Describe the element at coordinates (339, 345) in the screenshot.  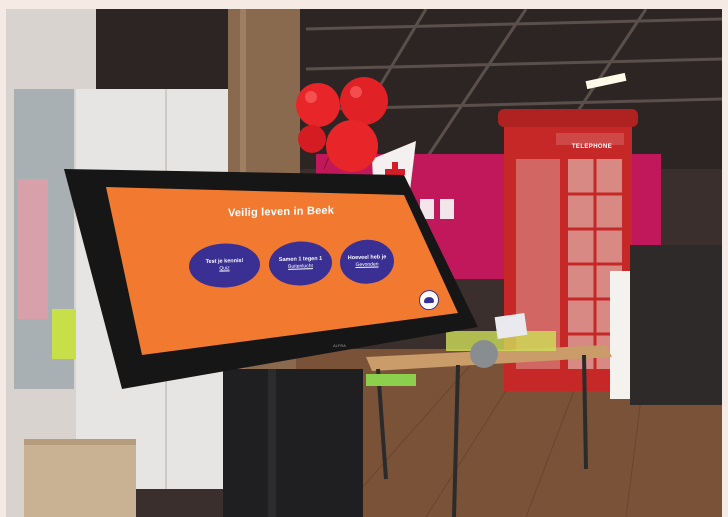
I see `kiosk-brand: ALFRA` at that location.